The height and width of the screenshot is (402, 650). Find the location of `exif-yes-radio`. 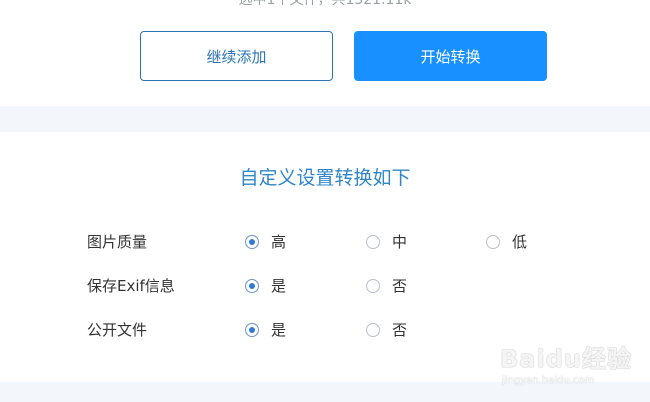

exif-yes-radio is located at coordinates (252, 286).